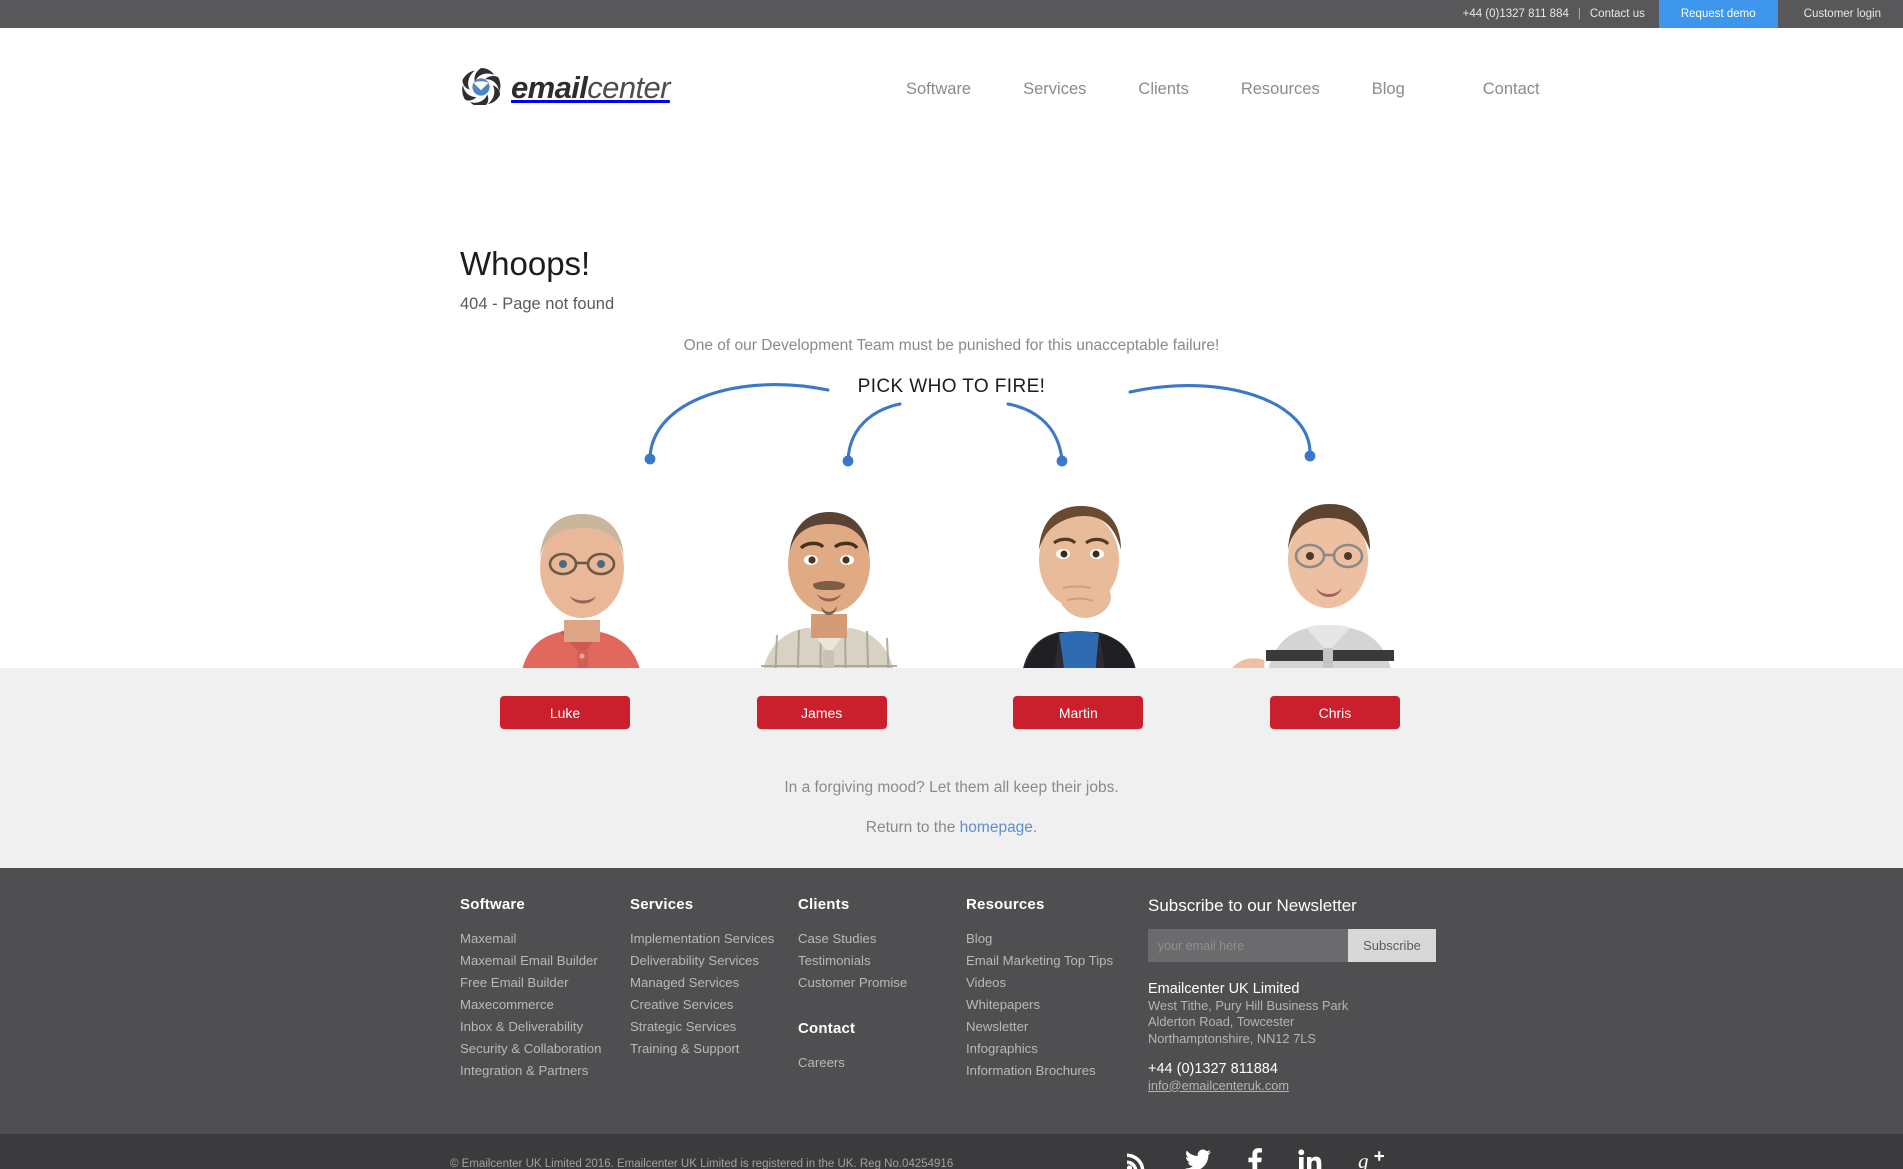 Image resolution: width=1903 pixels, height=1169 pixels. I want to click on logo-wordmark: emailcenter, so click(590, 87).